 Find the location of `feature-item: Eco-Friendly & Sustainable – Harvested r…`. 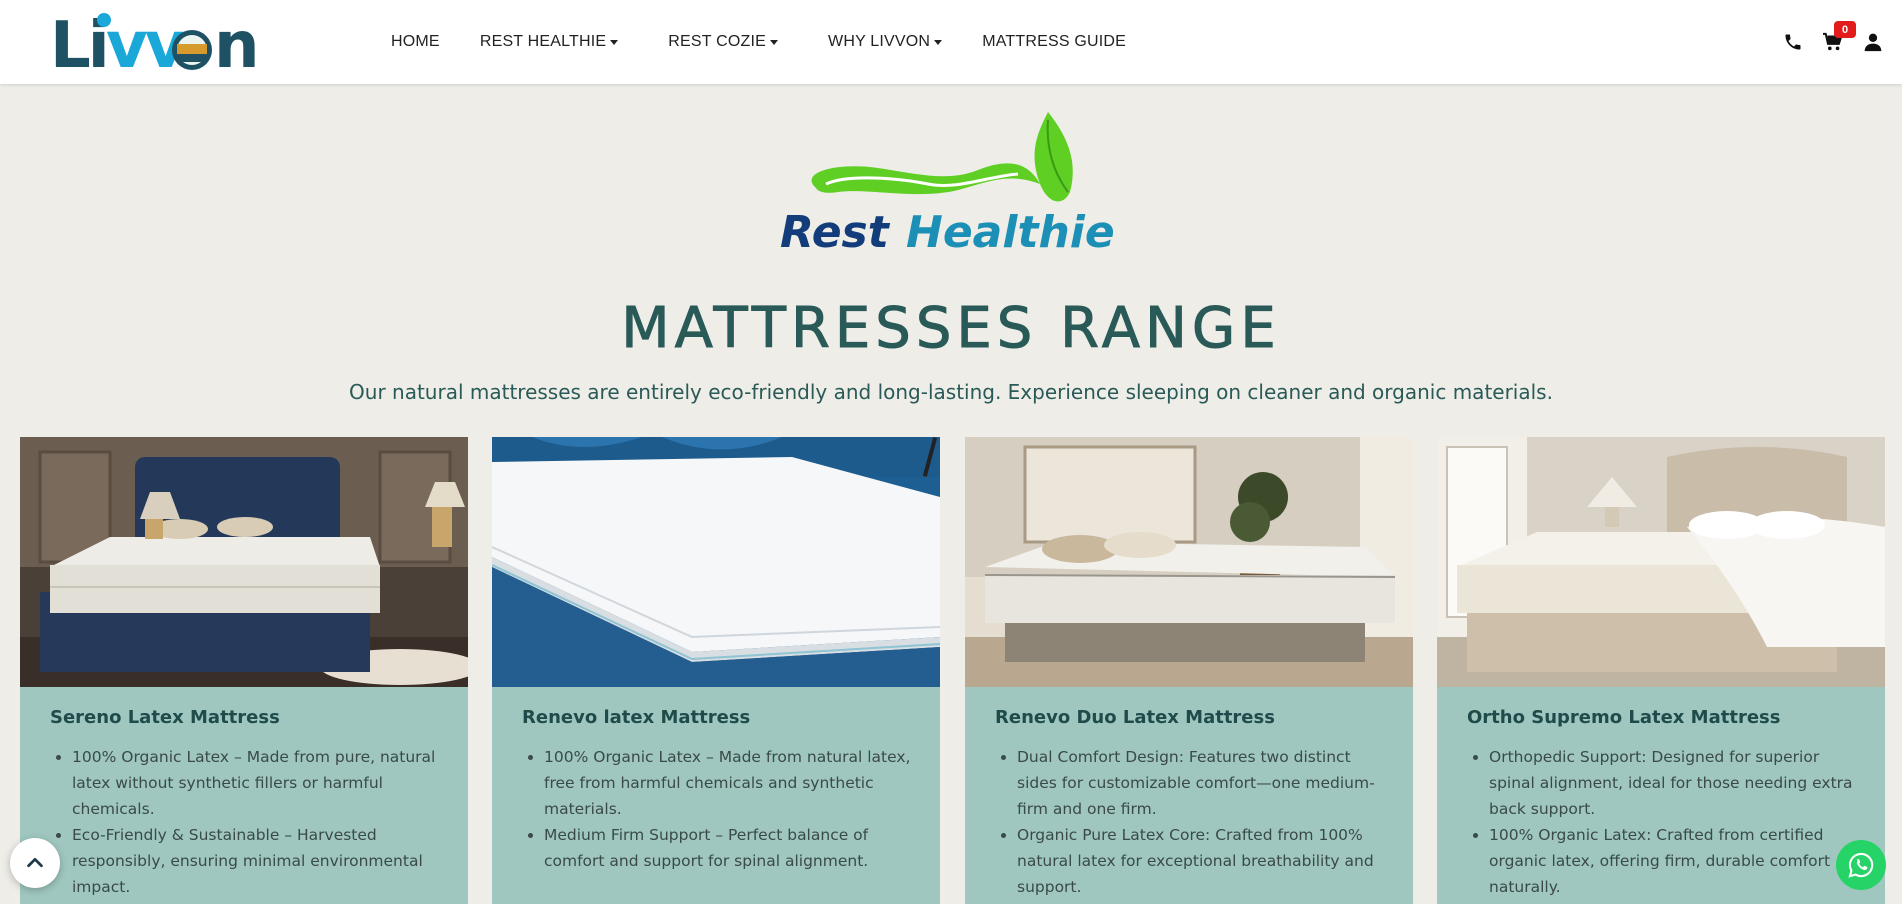

feature-item: Eco-Friendly & Sustainable – Harvested r… is located at coordinates (256, 861).